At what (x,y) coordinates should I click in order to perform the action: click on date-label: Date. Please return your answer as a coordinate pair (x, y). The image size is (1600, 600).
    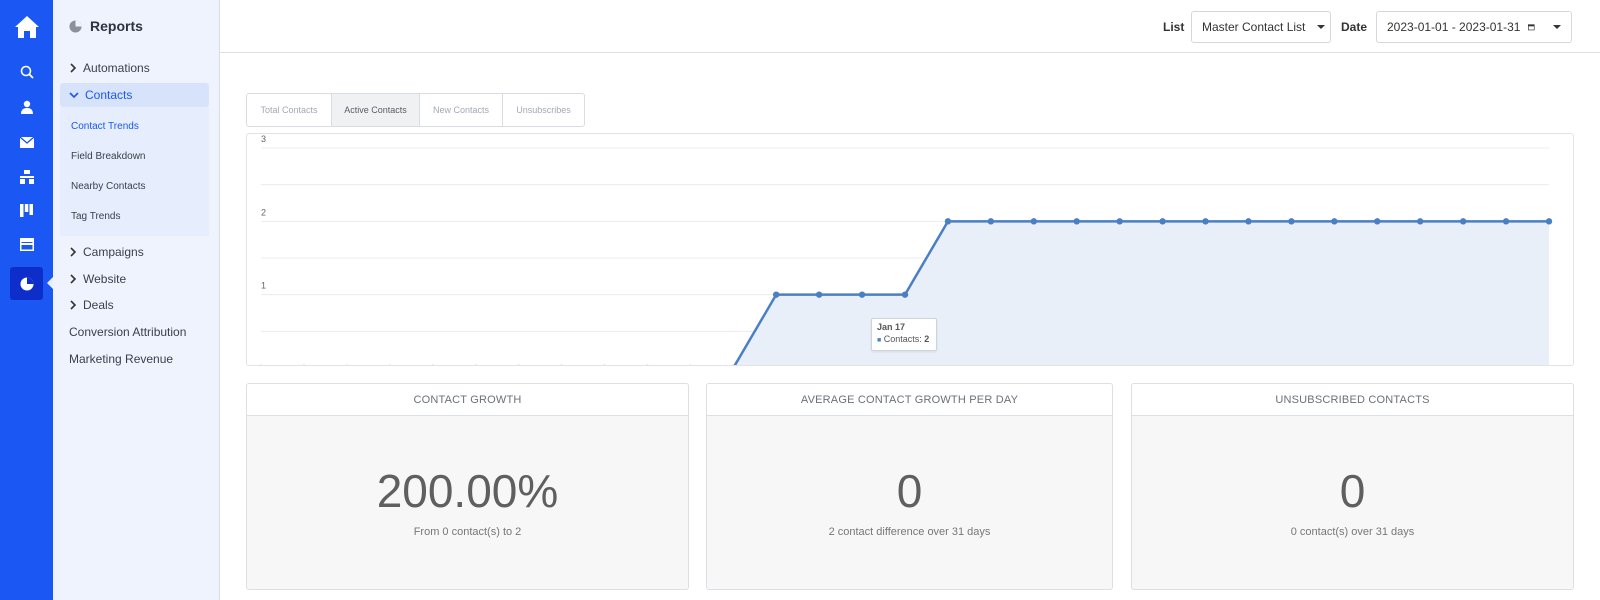
    Looking at the image, I should click on (1354, 27).